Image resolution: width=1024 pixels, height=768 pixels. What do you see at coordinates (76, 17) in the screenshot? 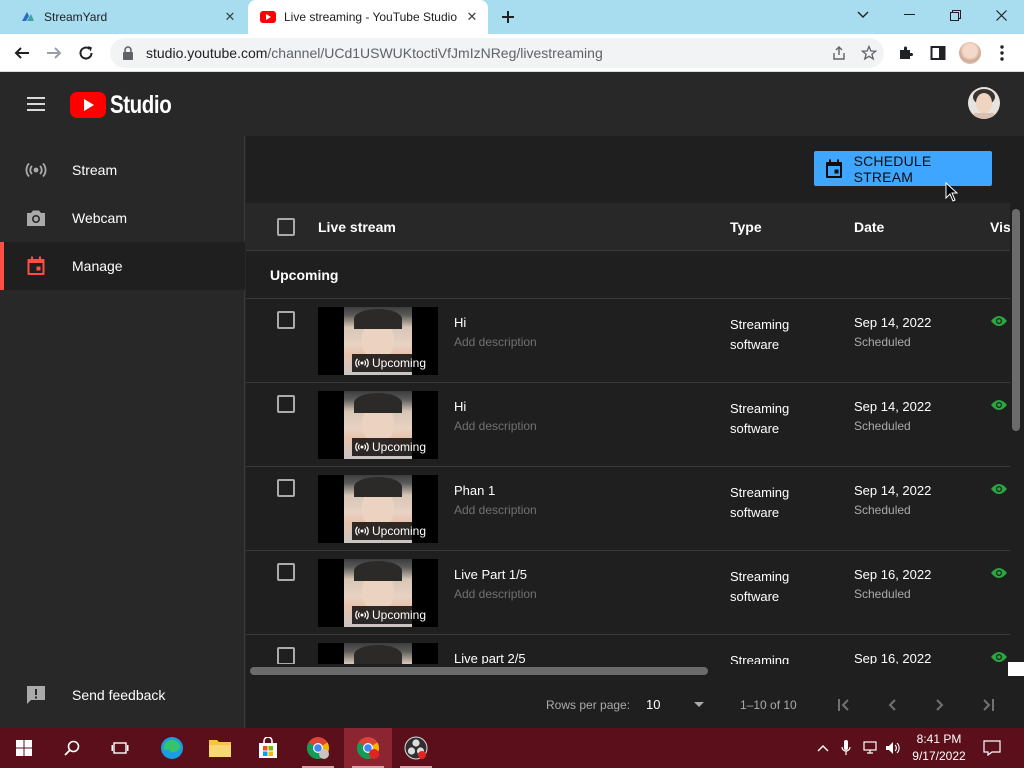
I see `tab-title: StreamYard` at bounding box center [76, 17].